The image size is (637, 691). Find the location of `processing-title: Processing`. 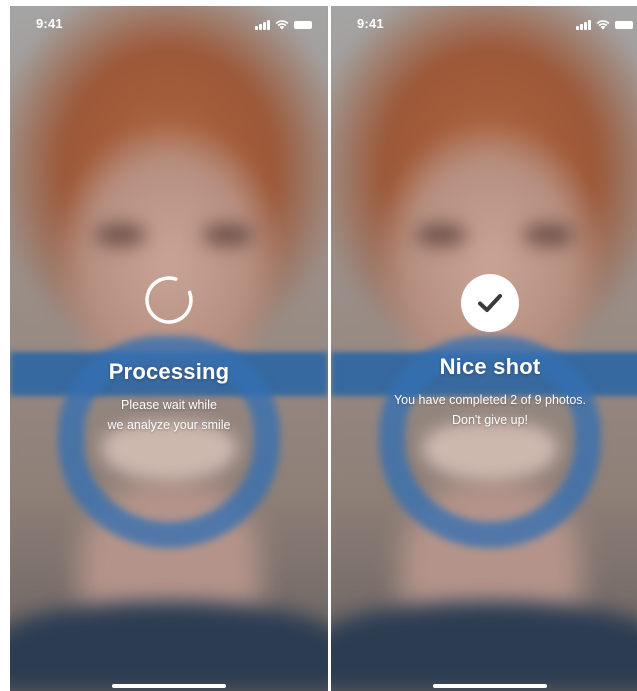

processing-title: Processing is located at coordinates (169, 371).